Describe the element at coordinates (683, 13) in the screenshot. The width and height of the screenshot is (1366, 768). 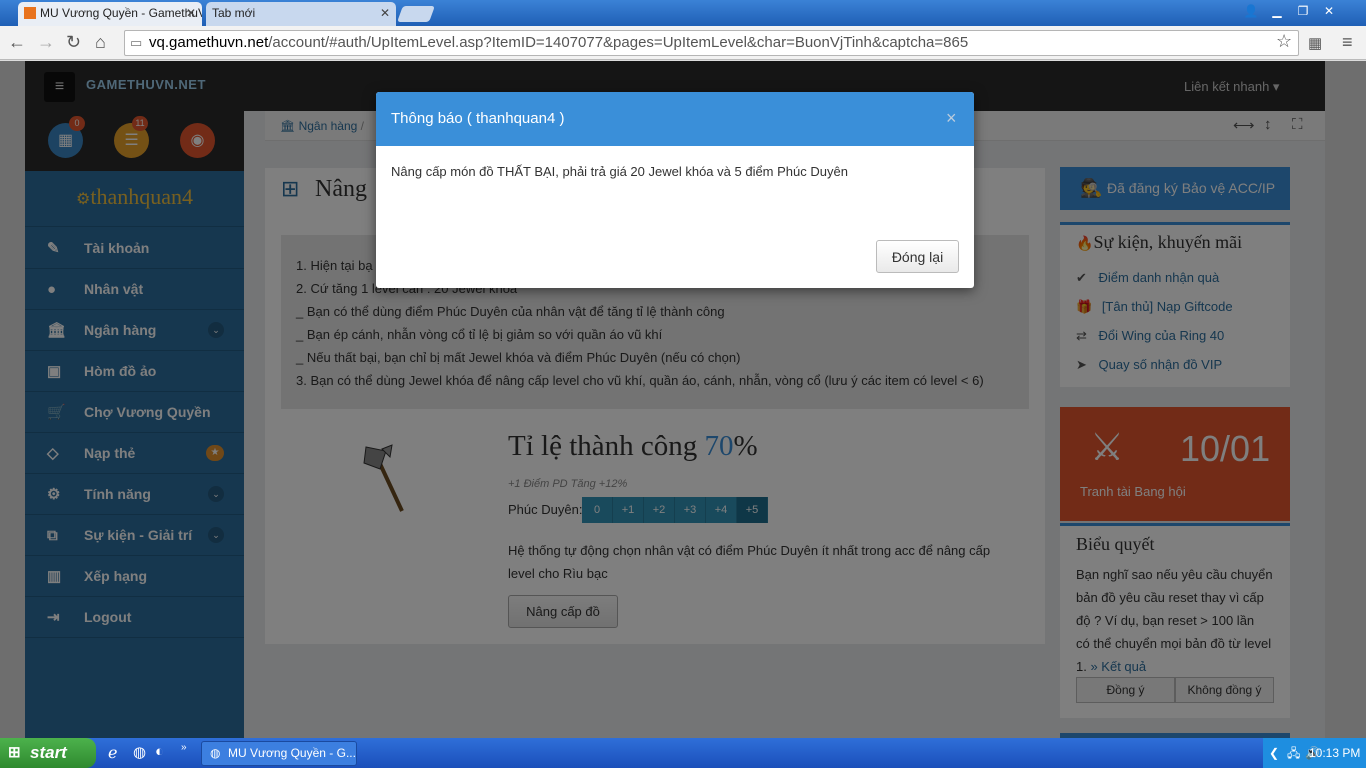
I see `browser-tab-bar` at that location.